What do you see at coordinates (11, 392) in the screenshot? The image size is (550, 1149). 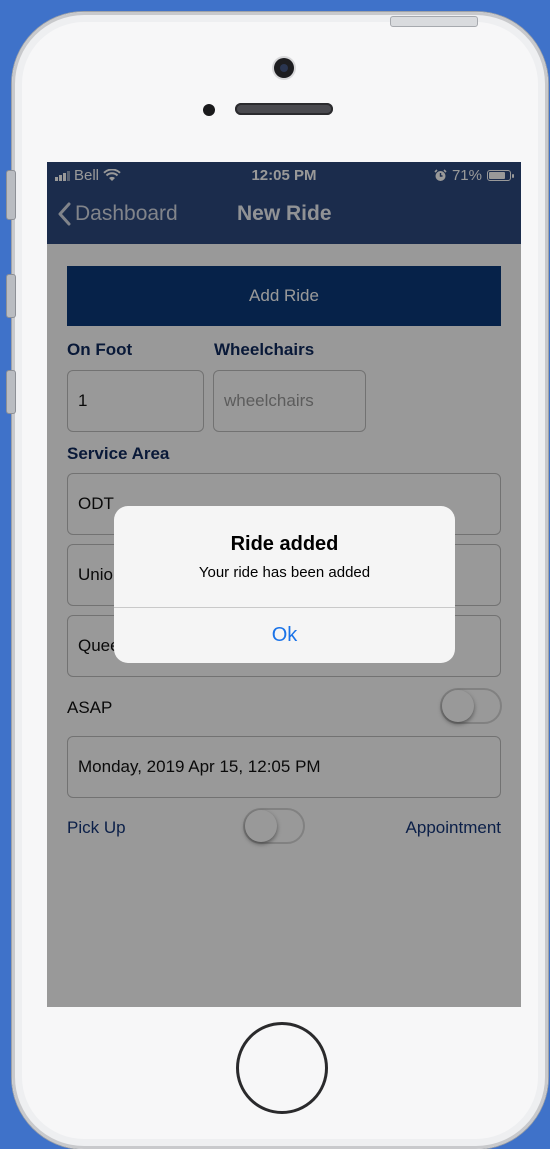 I see `volume-down-button` at bounding box center [11, 392].